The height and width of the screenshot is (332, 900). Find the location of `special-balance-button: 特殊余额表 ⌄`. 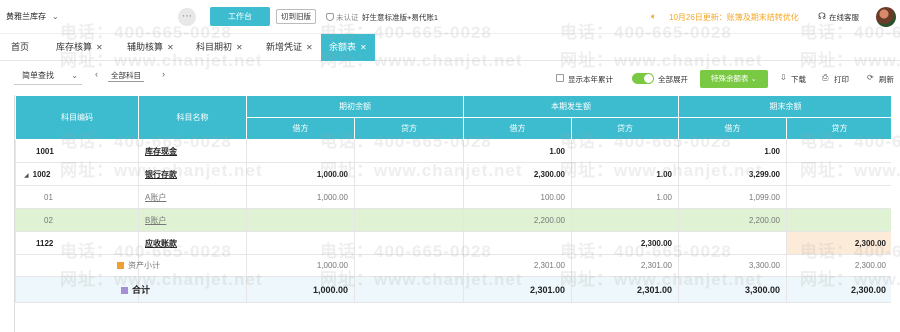

special-balance-button: 特殊余额表 ⌄ is located at coordinates (734, 79).